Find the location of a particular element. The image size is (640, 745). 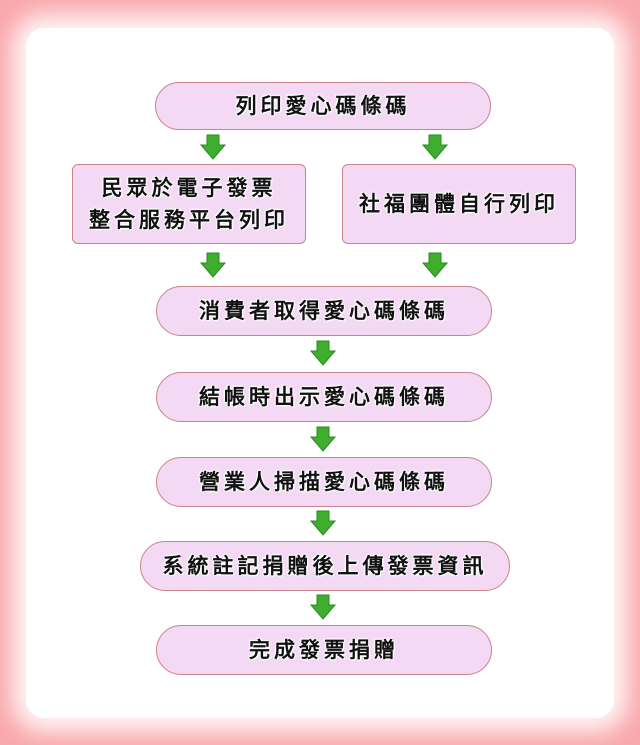

step-welfare-print: 社福團體自行列印 is located at coordinates (459, 204).